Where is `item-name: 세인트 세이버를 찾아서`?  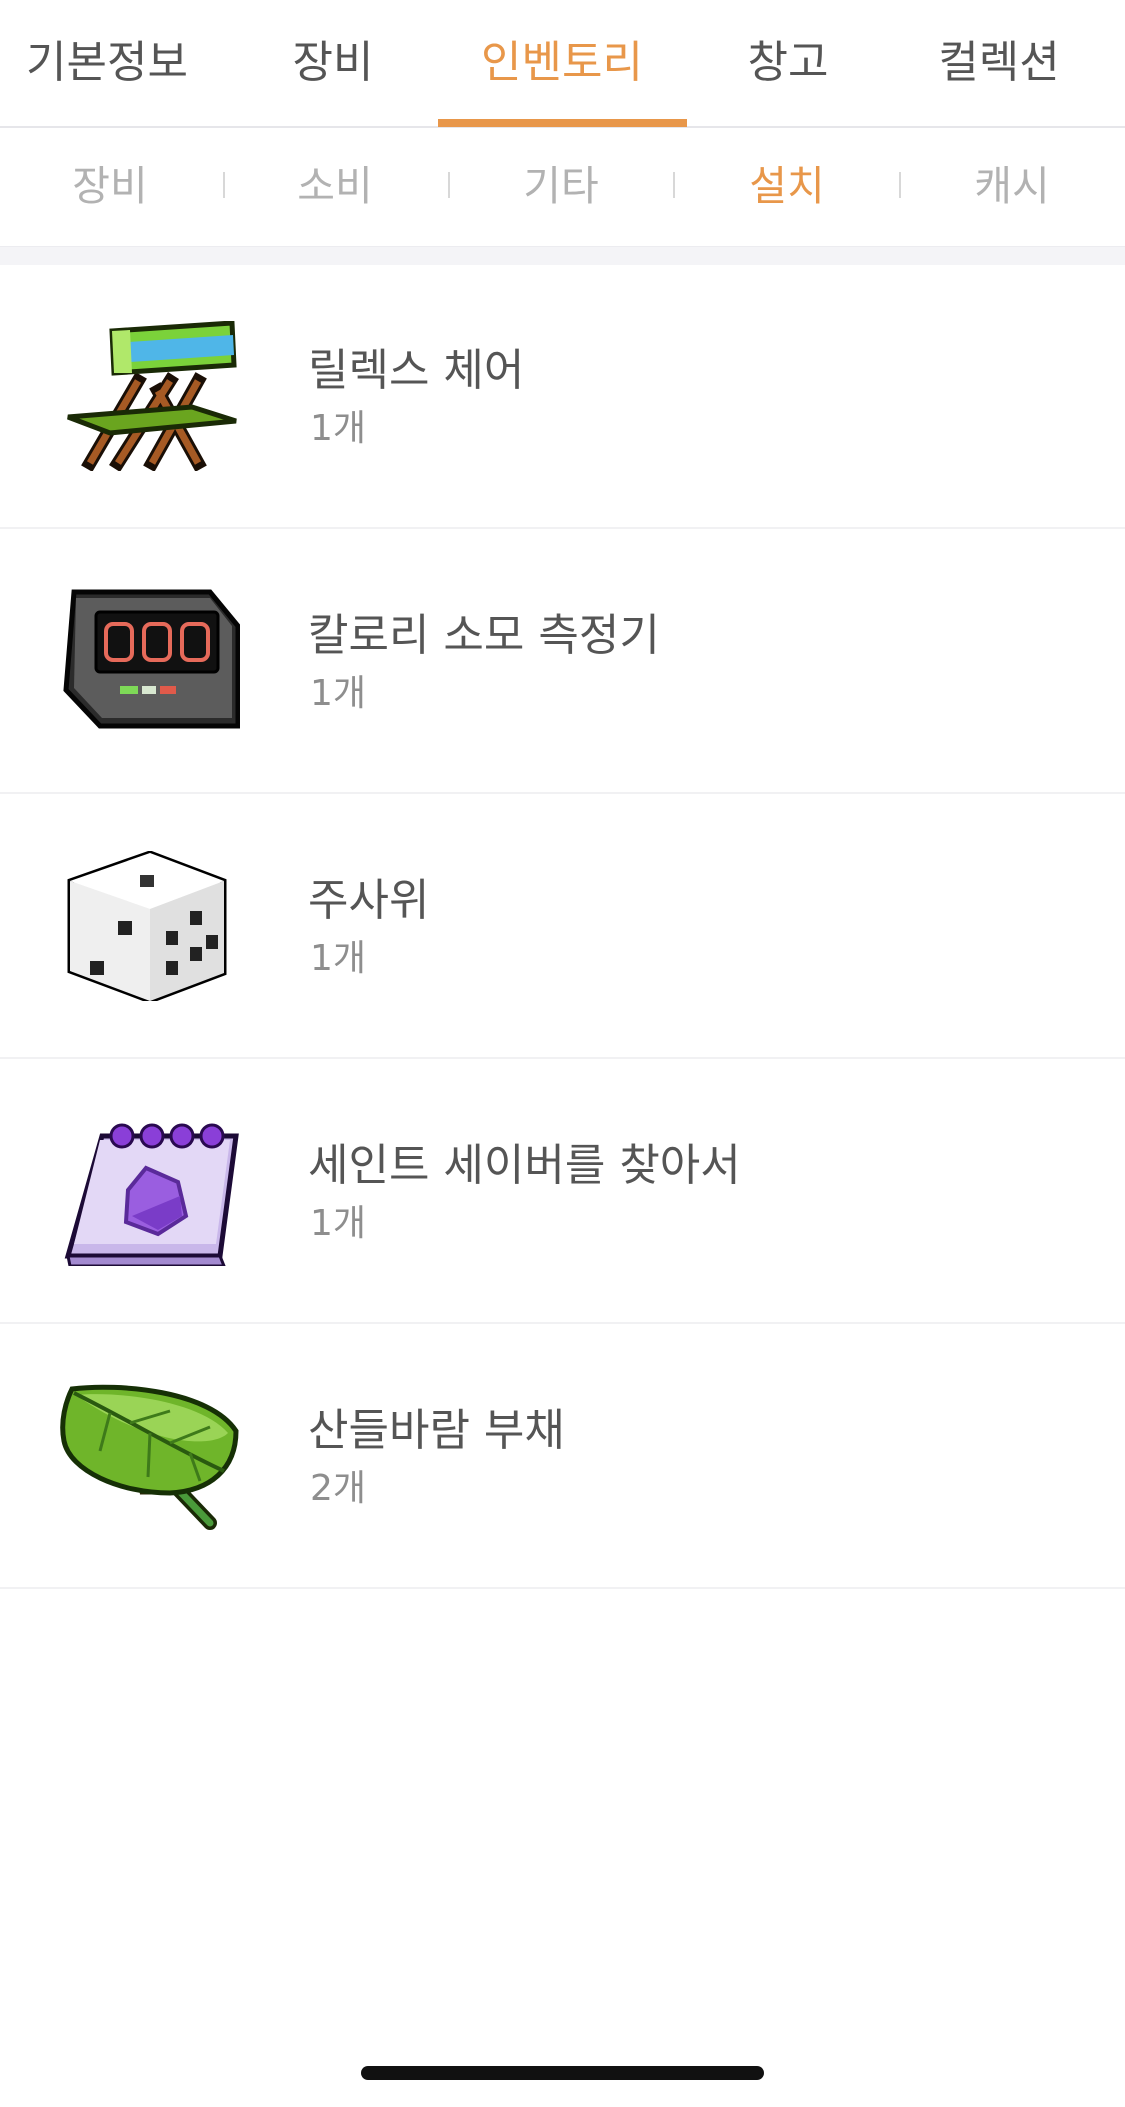
item-name: 세인트 세이버를 찾아서 is located at coordinates (524, 1165).